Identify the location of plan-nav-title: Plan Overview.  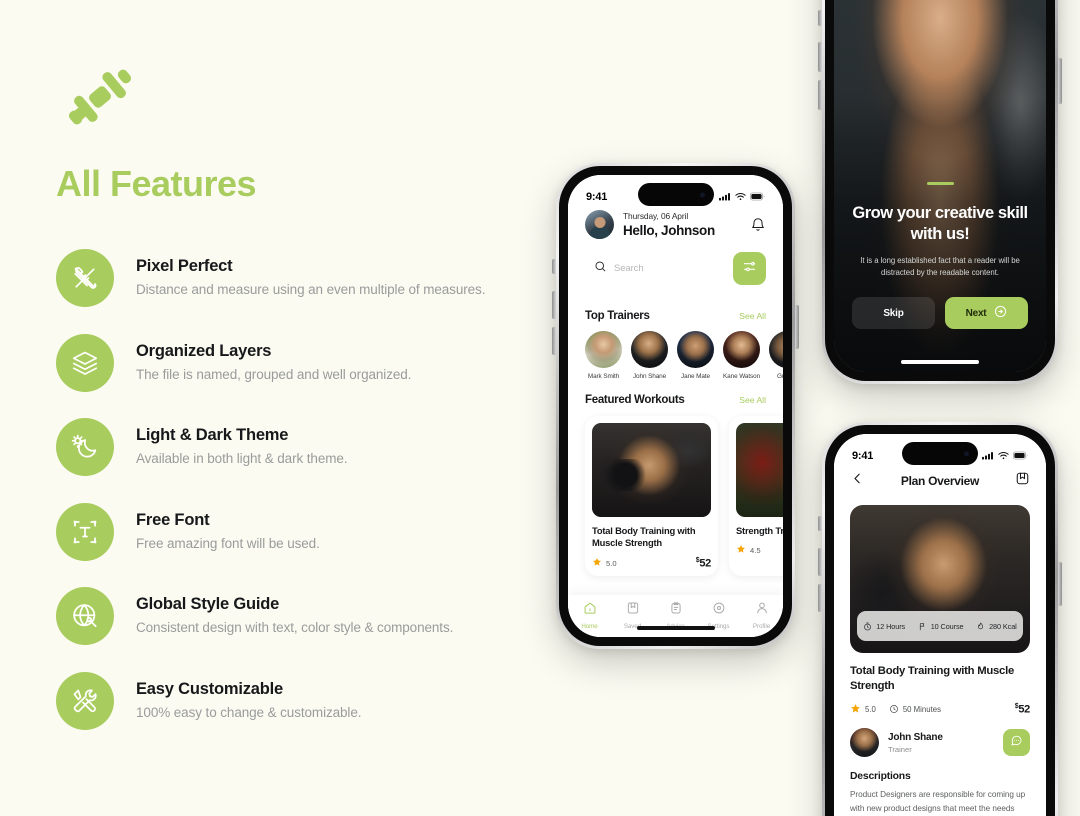
(940, 481).